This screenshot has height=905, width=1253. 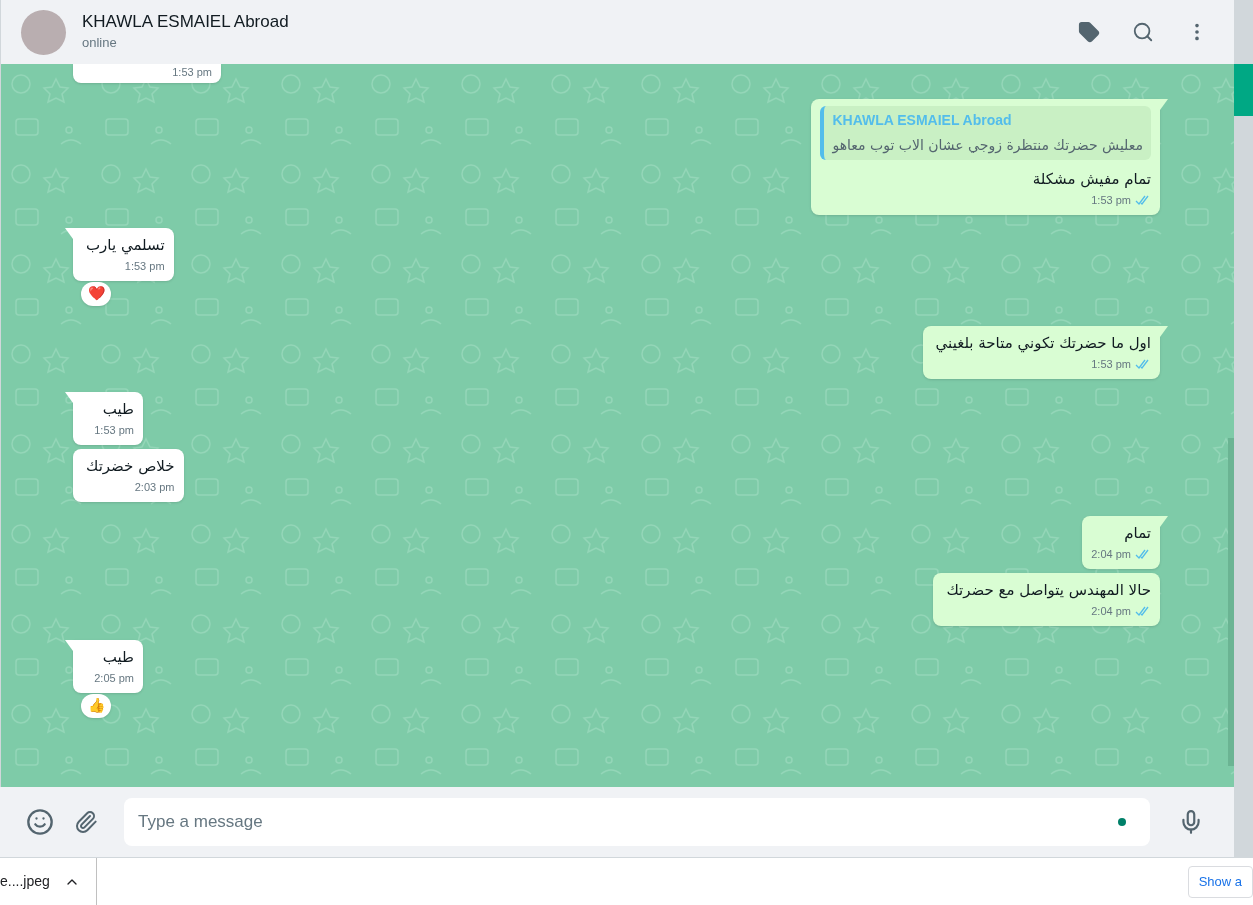 I want to click on message-text: اول ما حضرتك تكوني متاحة بلغيني, so click(x=1042, y=343).